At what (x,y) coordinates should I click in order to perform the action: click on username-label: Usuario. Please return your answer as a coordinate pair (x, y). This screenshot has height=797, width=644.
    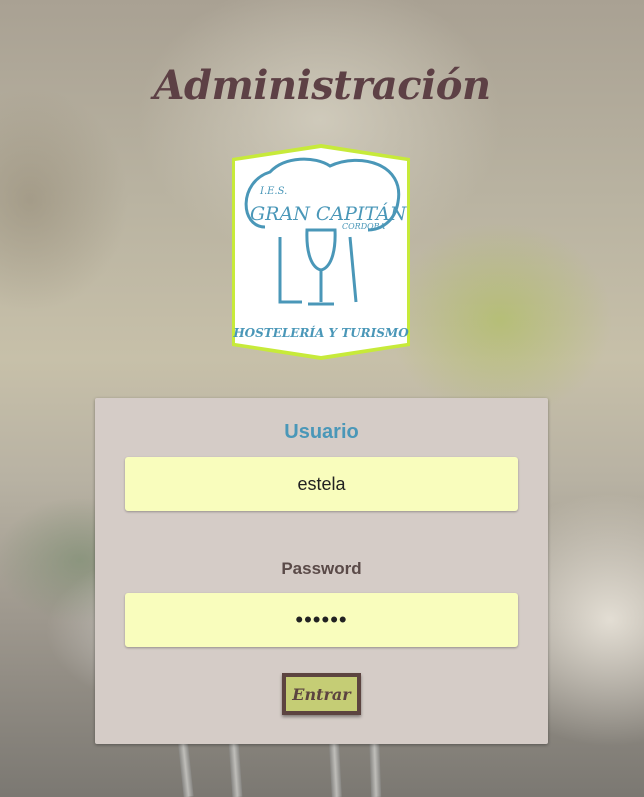
    Looking at the image, I should click on (321, 432).